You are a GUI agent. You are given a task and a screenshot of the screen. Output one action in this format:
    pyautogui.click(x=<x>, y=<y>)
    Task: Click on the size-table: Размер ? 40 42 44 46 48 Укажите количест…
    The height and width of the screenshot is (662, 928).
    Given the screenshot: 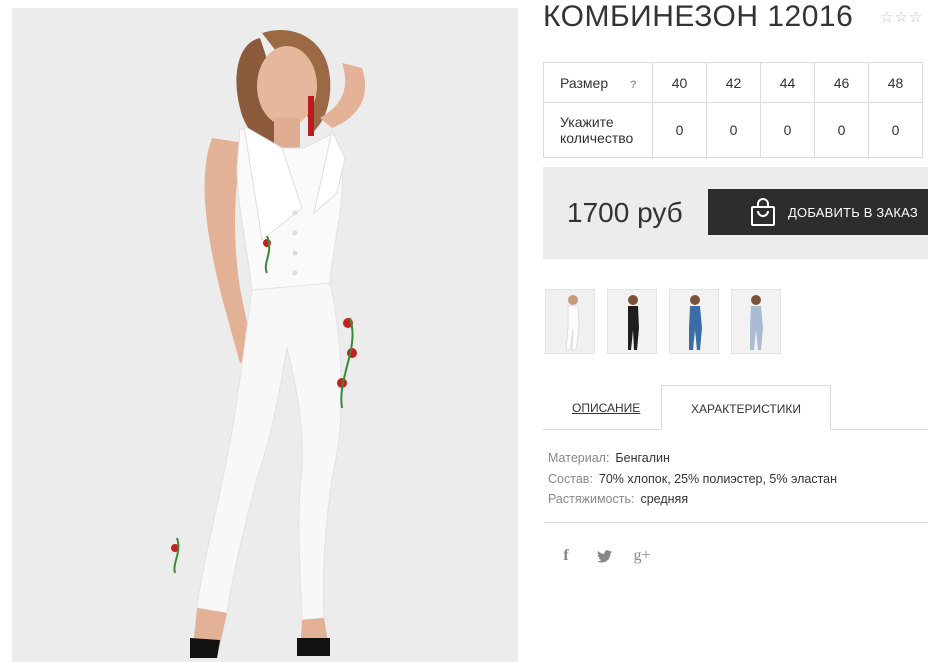 What is the action you would take?
    pyautogui.click(x=733, y=110)
    